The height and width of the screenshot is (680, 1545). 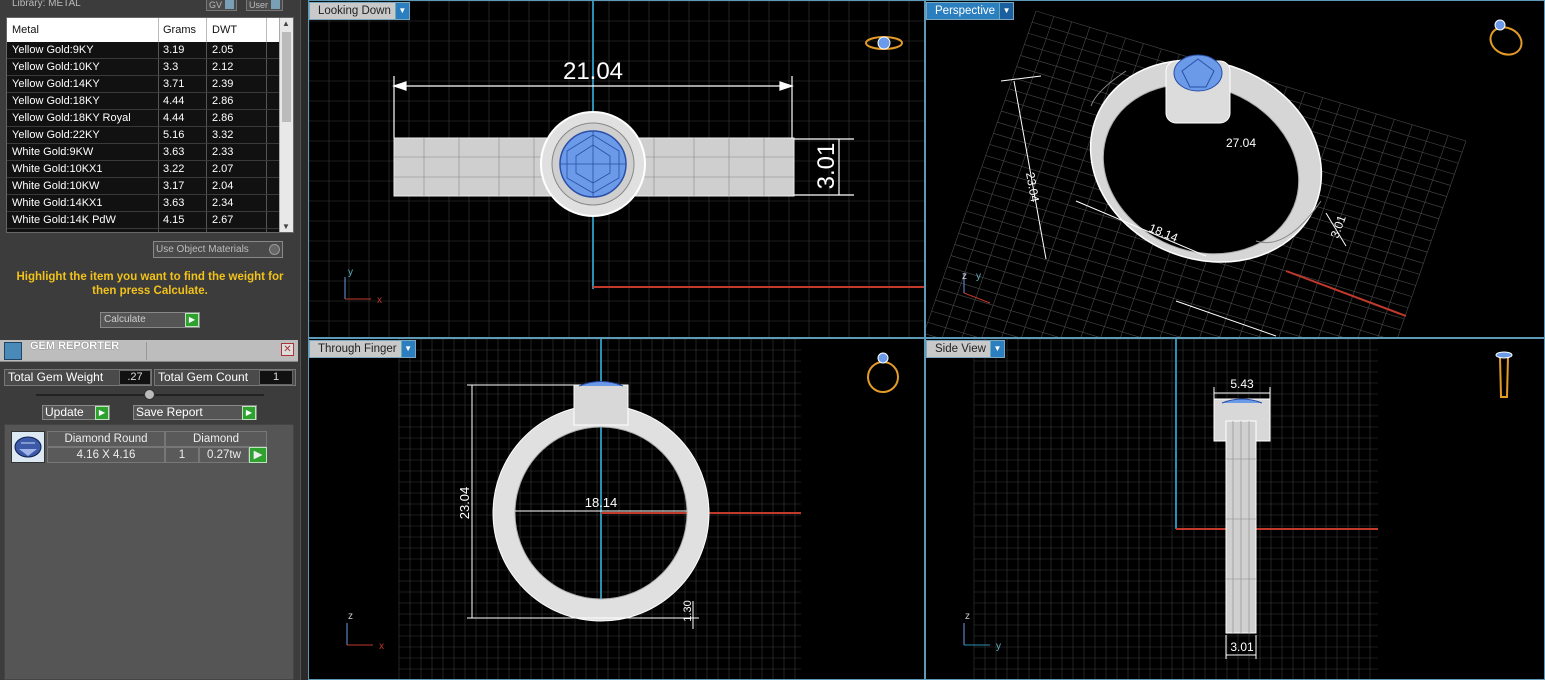 I want to click on front-band-label: 1.30, so click(x=688, y=610).